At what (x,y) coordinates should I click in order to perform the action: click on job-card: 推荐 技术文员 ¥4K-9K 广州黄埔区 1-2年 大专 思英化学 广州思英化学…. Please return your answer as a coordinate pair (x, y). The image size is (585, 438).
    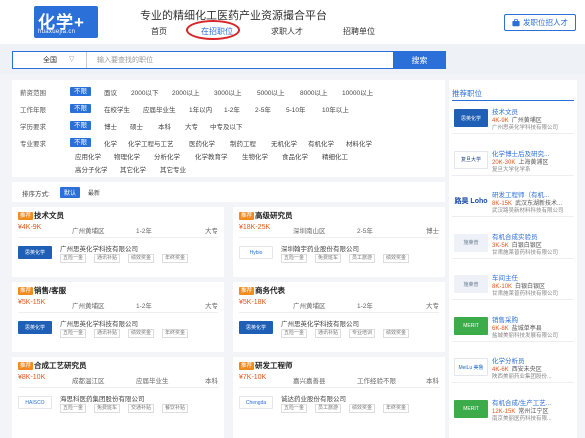
    Looking at the image, I should click on (118, 242).